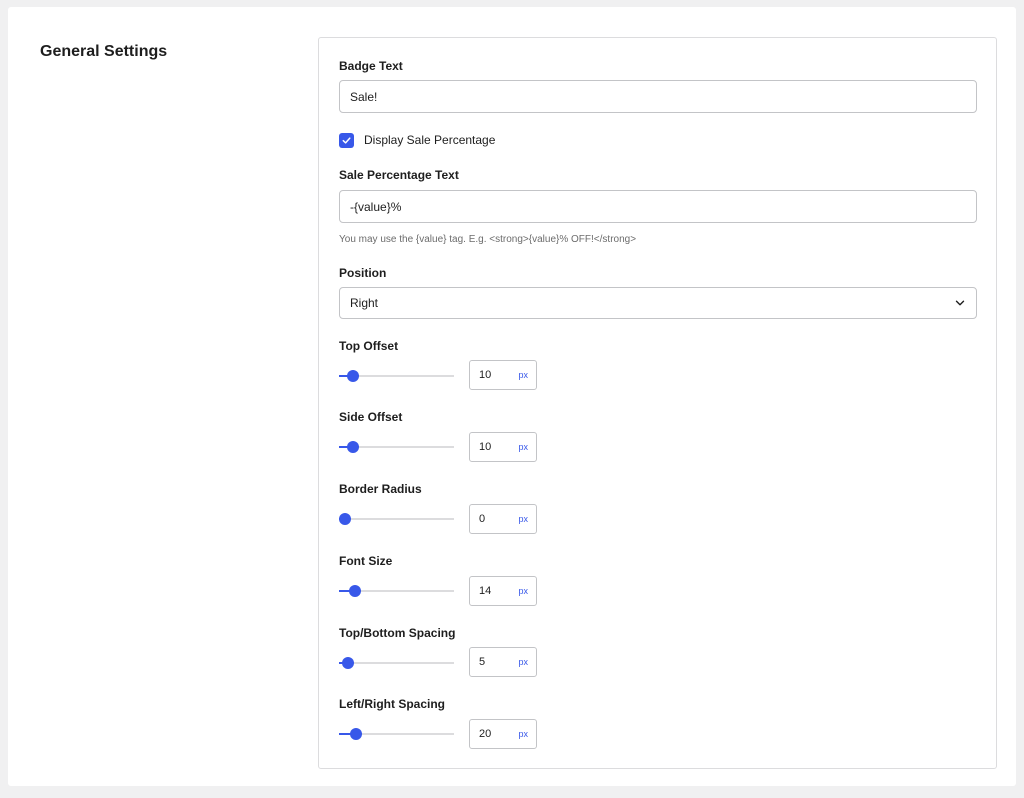 The image size is (1024, 798). Describe the element at coordinates (430, 140) in the screenshot. I see `display-sale-percentage-label: Display Sale Percentage` at that location.